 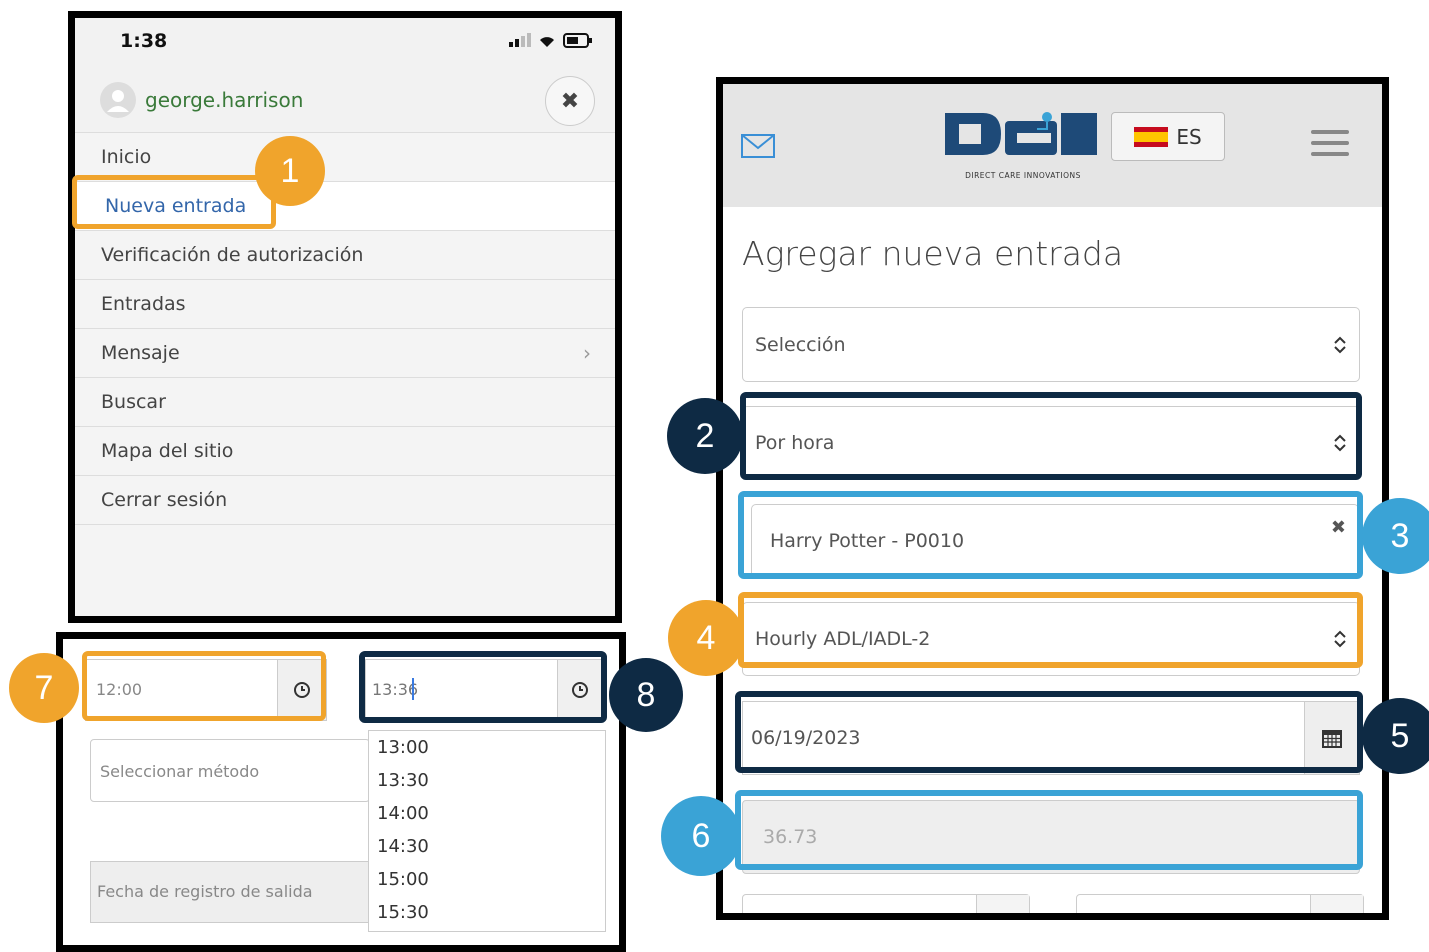 I want to click on step-badge-3: 3, so click(x=1395, y=536).